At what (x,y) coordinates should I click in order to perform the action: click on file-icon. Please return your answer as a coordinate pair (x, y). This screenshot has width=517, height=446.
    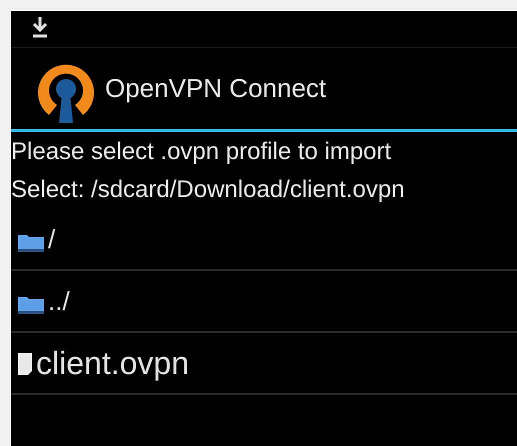
    Looking at the image, I should click on (25, 364).